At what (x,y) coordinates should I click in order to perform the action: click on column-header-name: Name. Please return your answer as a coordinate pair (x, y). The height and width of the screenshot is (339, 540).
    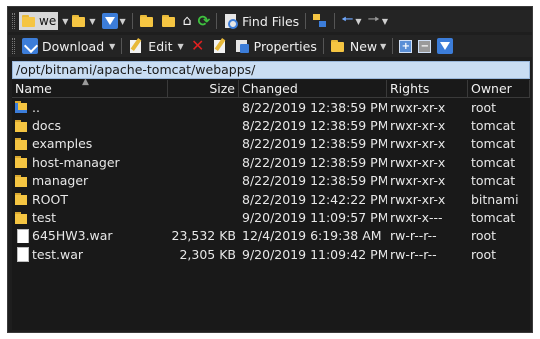
    Looking at the image, I should click on (90, 88).